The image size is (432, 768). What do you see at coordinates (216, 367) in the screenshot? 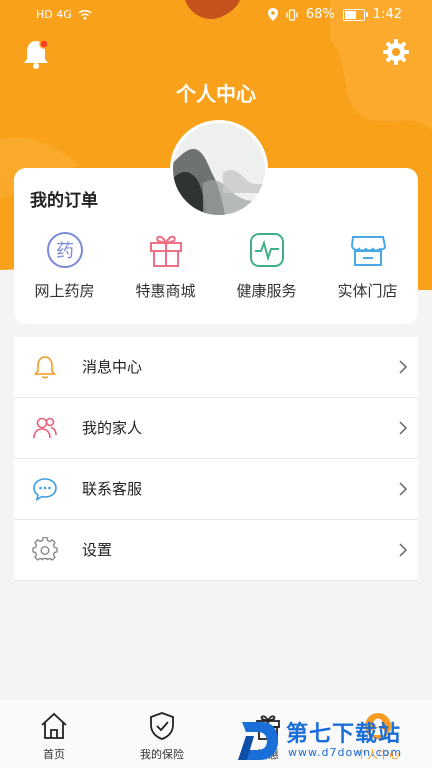
I see `menu-item-messages: 消息中心` at bounding box center [216, 367].